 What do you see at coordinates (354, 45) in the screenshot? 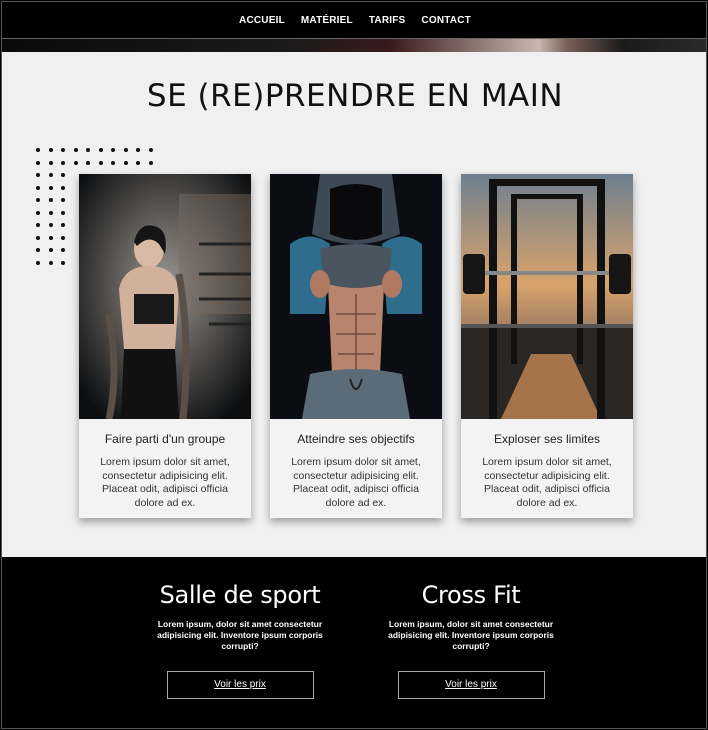
I see `hero-image-strip` at bounding box center [354, 45].